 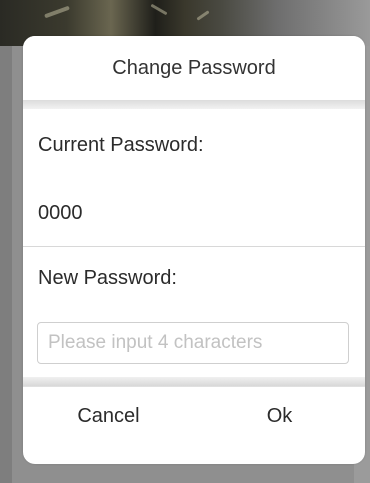 What do you see at coordinates (279, 416) in the screenshot?
I see `ok-button: Ok` at bounding box center [279, 416].